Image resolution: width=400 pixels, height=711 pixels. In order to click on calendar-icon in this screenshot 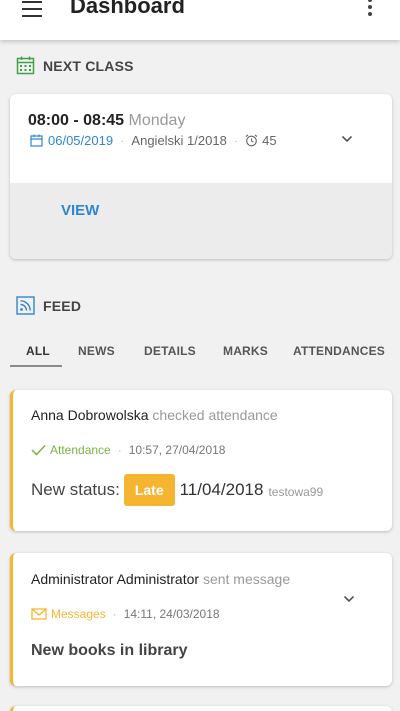, I will do `click(25, 65)`.